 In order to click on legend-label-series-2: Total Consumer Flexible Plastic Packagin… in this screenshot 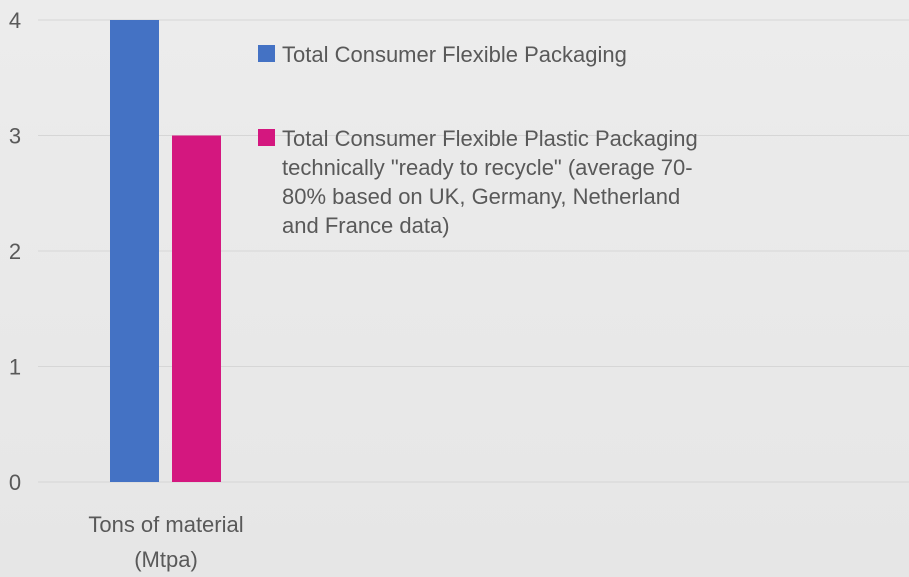, I will do `click(490, 182)`.